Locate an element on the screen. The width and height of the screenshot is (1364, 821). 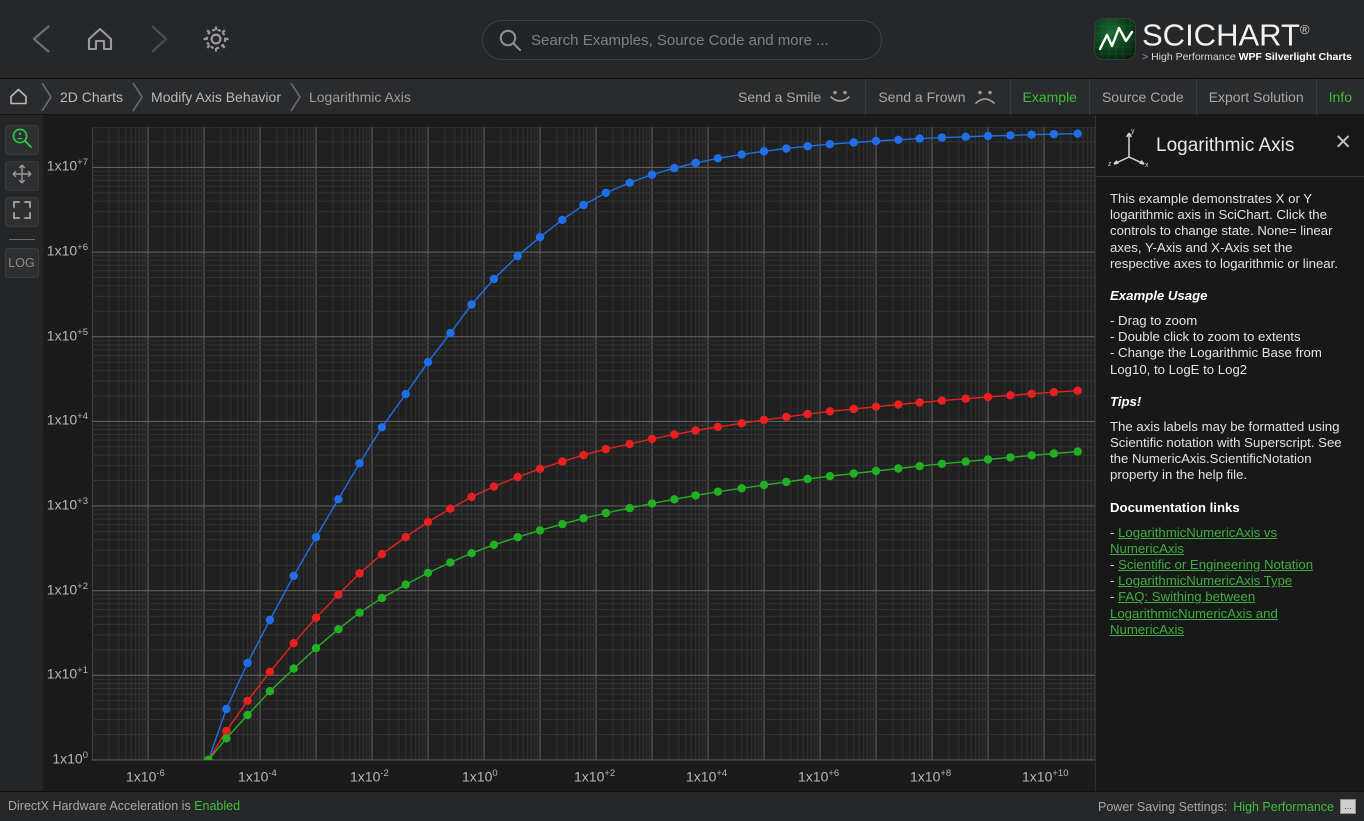
search-icon is located at coordinates (510, 40).